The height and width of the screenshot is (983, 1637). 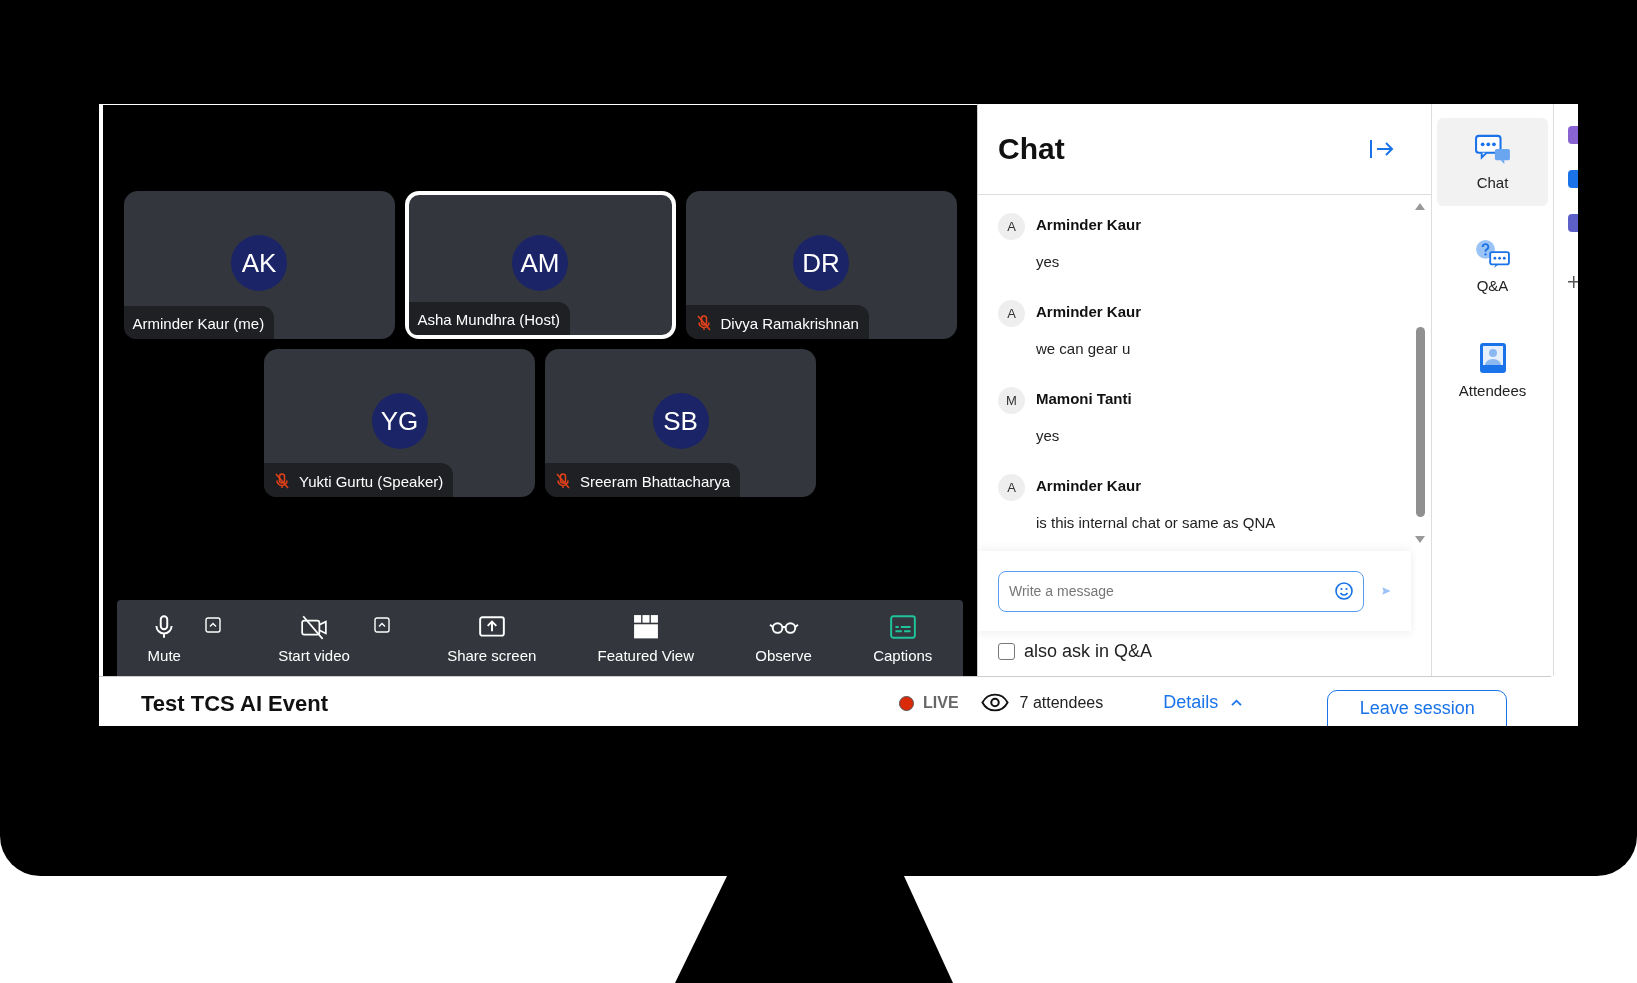 What do you see at coordinates (1156, 522) in the screenshot?
I see `message-text: is this internal chat or same as QNA` at bounding box center [1156, 522].